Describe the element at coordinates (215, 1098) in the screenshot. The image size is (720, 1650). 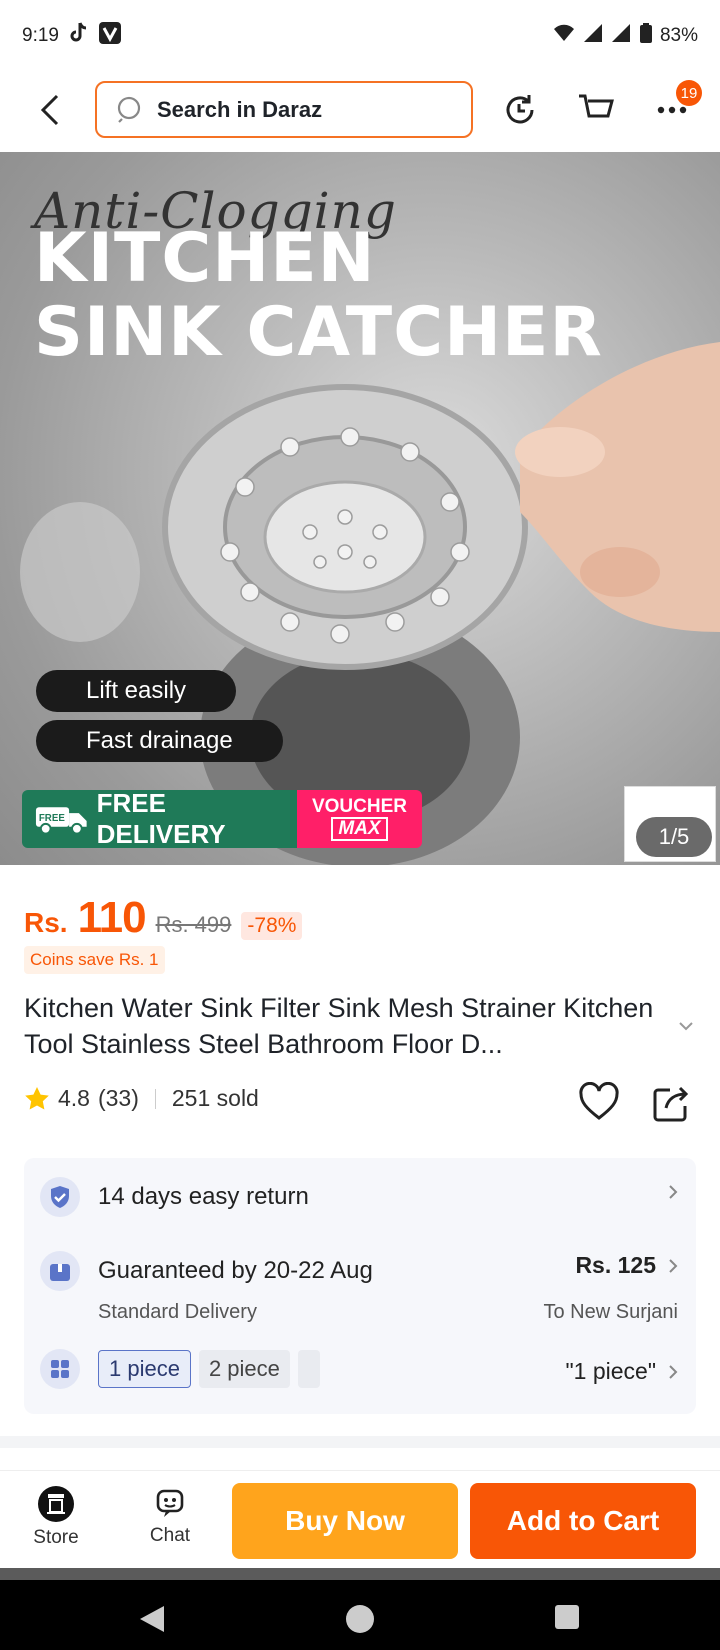
I see `sold-count: 251 sold` at that location.